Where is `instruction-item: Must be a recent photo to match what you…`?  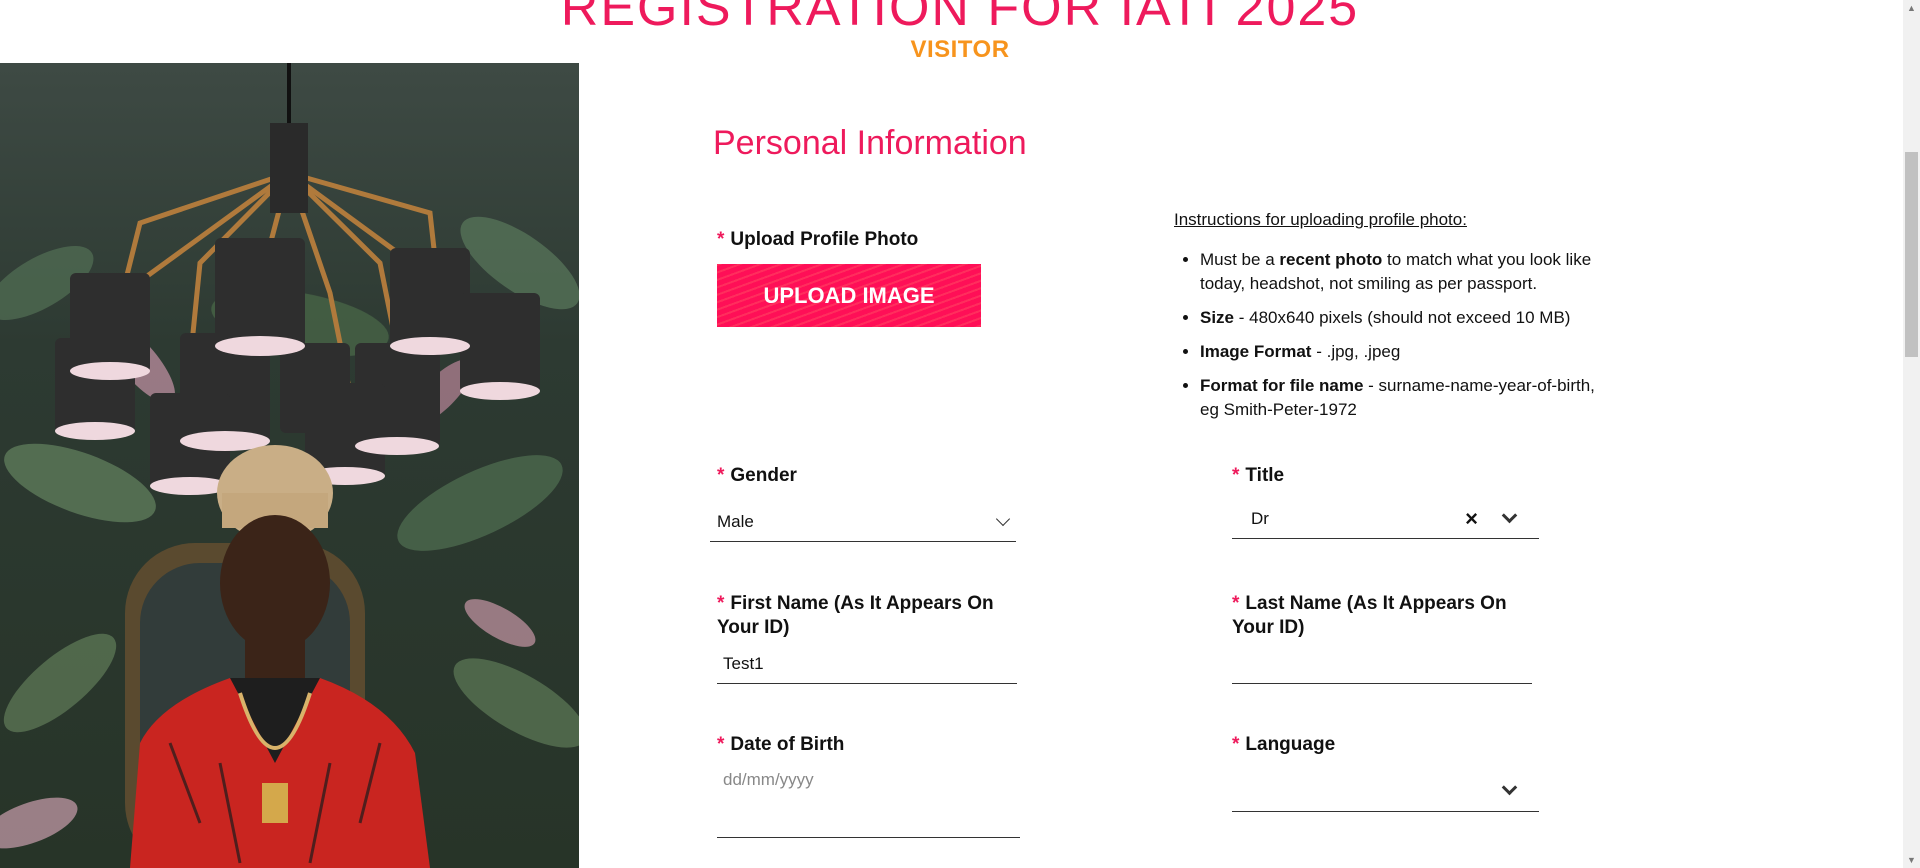 instruction-item: Must be a recent photo to match what you… is located at coordinates (1402, 272).